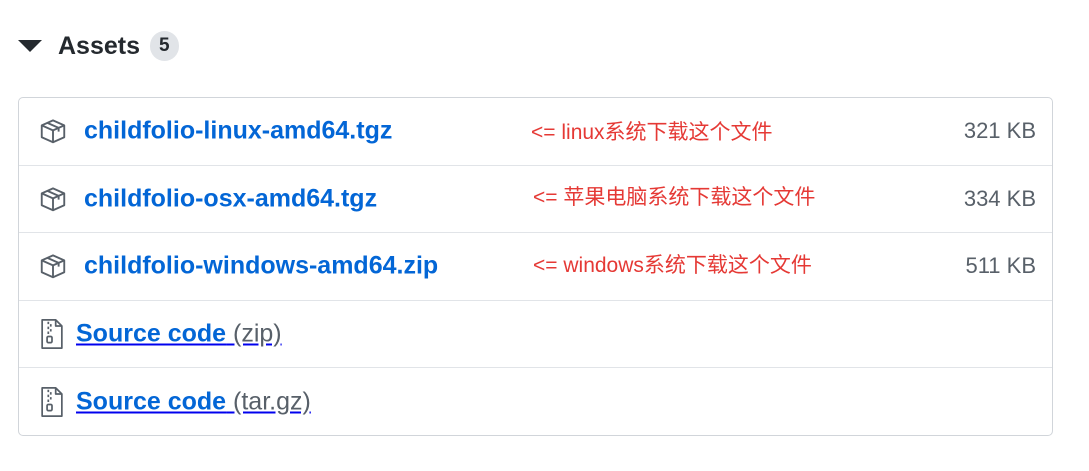 The height and width of the screenshot is (471, 1089). Describe the element at coordinates (261, 266) in the screenshot. I see `asset-link-windows: childfolio-windows-amd64.zip` at that location.